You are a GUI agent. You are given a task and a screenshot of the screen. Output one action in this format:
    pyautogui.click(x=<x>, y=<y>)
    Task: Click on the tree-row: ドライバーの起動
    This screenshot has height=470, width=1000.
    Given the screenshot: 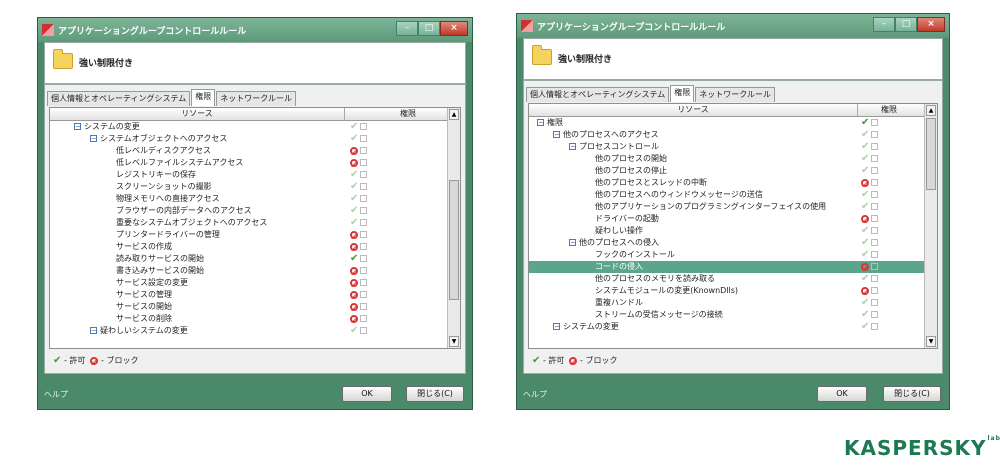 What is the action you would take?
    pyautogui.click(x=727, y=219)
    